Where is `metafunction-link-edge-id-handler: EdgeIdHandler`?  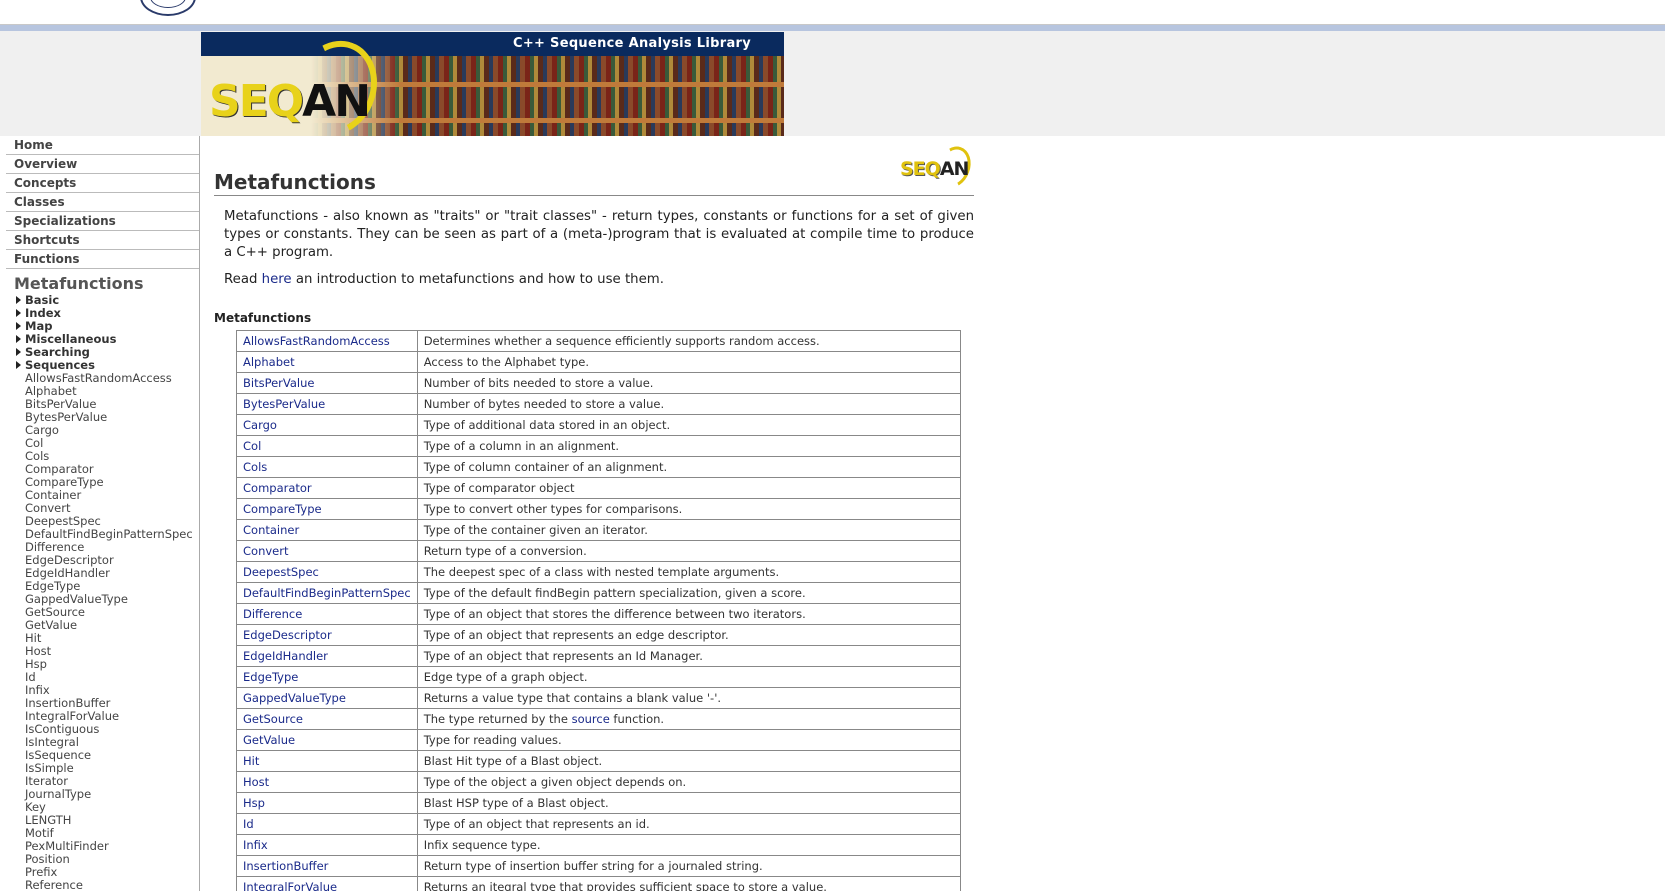 metafunction-link-edge-id-handler: EdgeIdHandler is located at coordinates (285, 656).